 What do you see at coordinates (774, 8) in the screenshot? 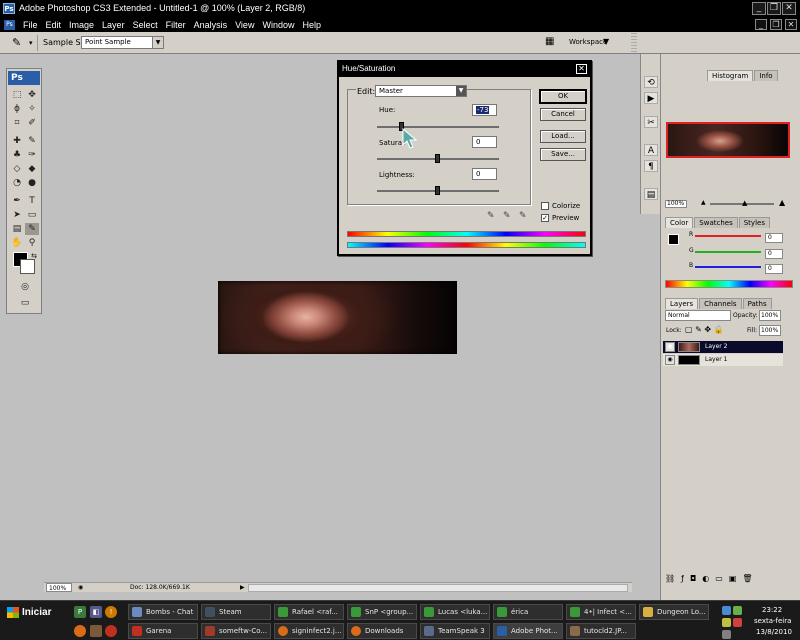
I see `maximize-button: ❐` at bounding box center [774, 8].